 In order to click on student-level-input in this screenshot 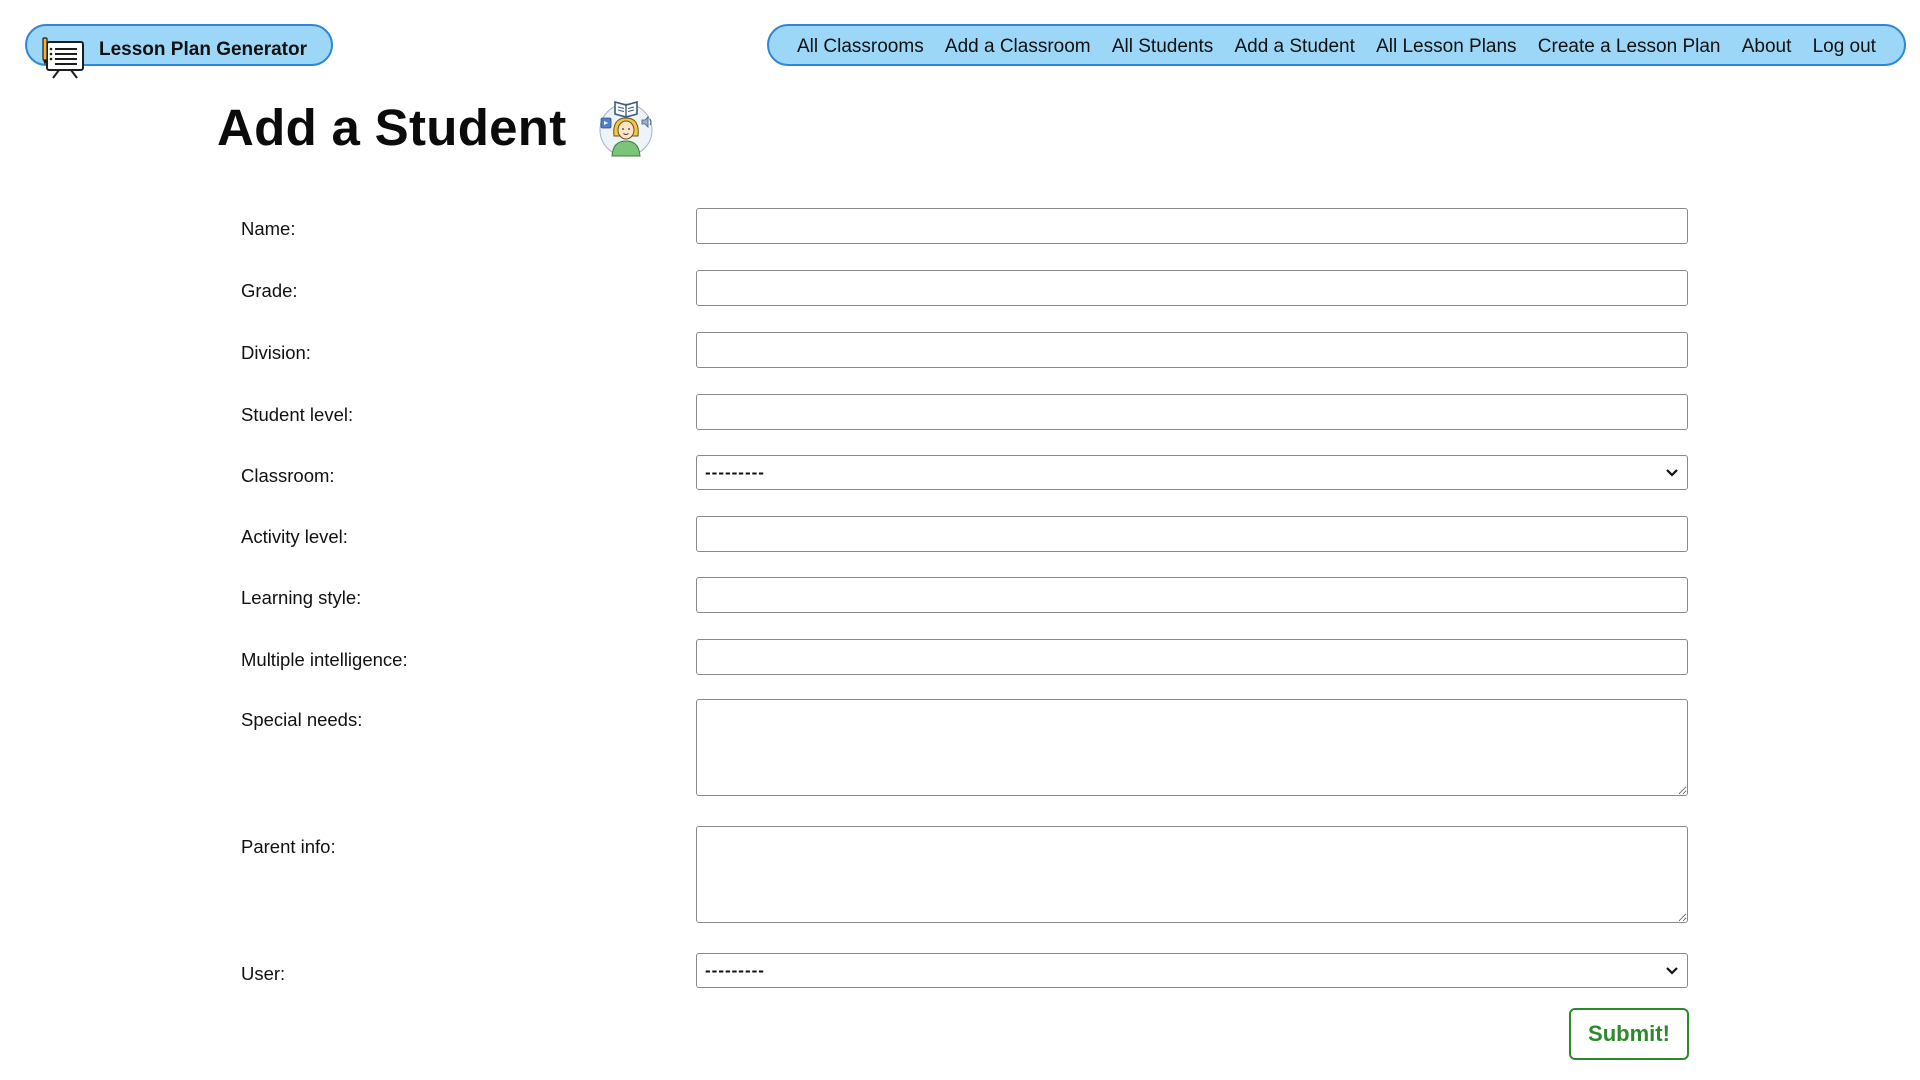, I will do `click(1192, 412)`.